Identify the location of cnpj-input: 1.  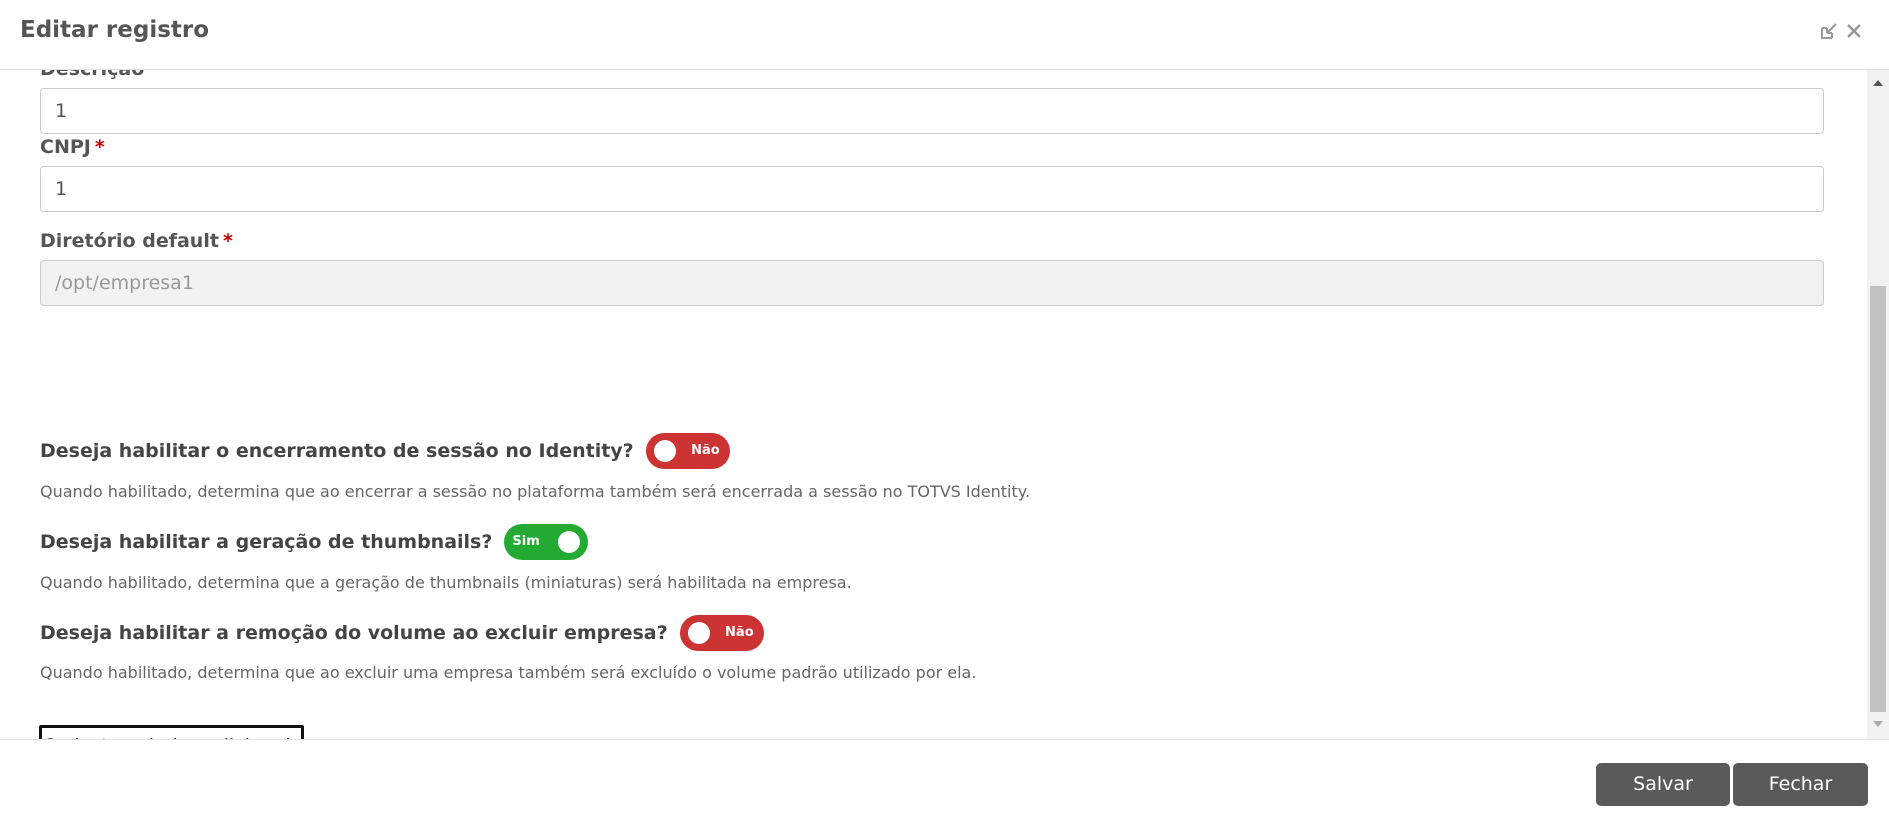
(932, 189).